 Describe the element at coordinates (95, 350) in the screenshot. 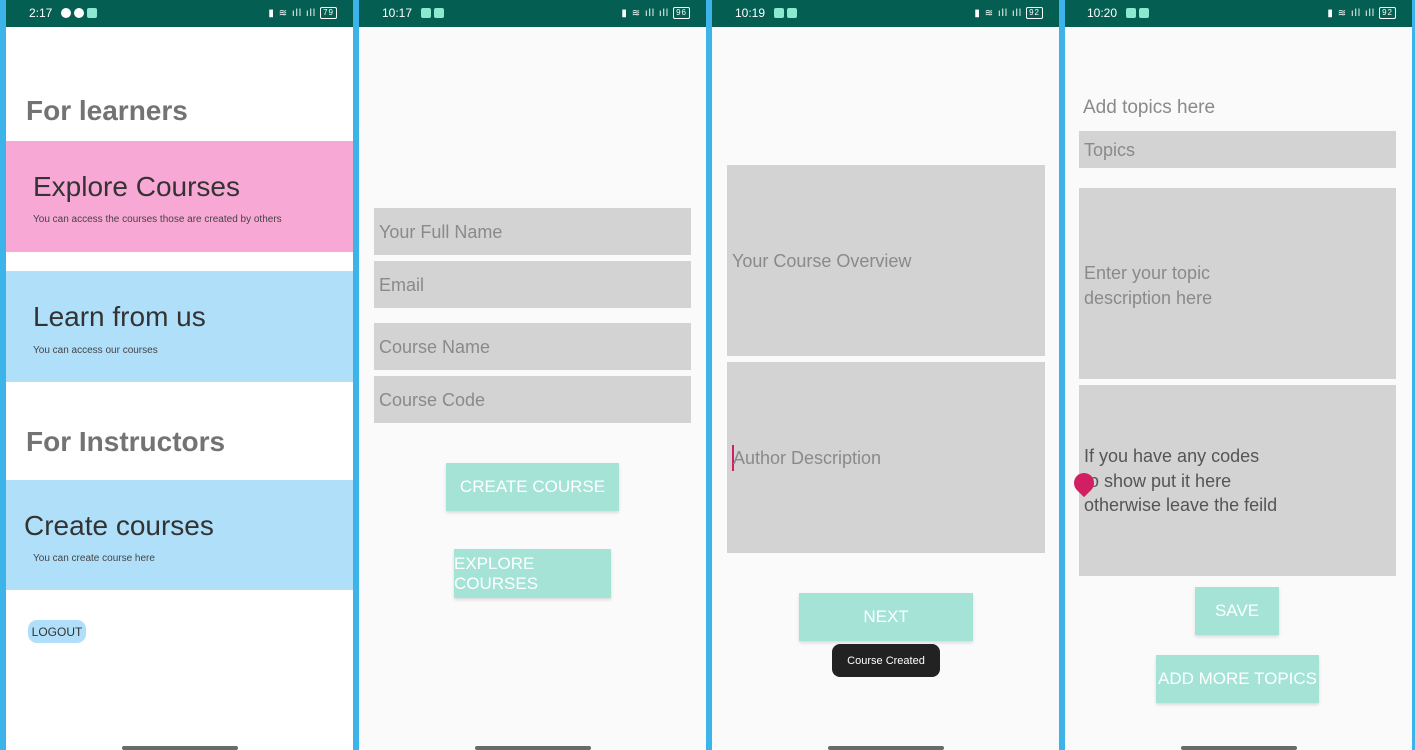

I see `learn-card-subtitle: You can access our courses` at that location.